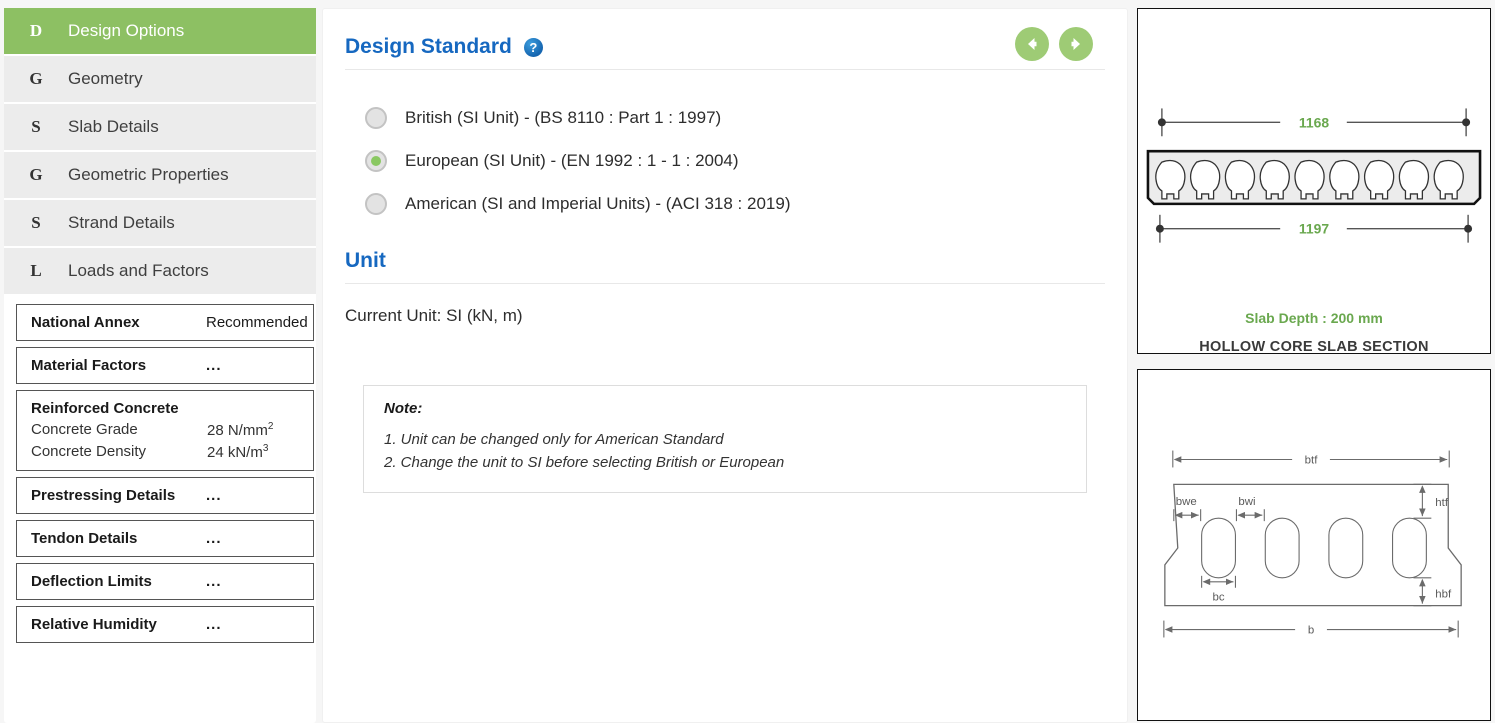 The height and width of the screenshot is (723, 1495). What do you see at coordinates (376, 117) in the screenshot?
I see `radio-button-british` at bounding box center [376, 117].